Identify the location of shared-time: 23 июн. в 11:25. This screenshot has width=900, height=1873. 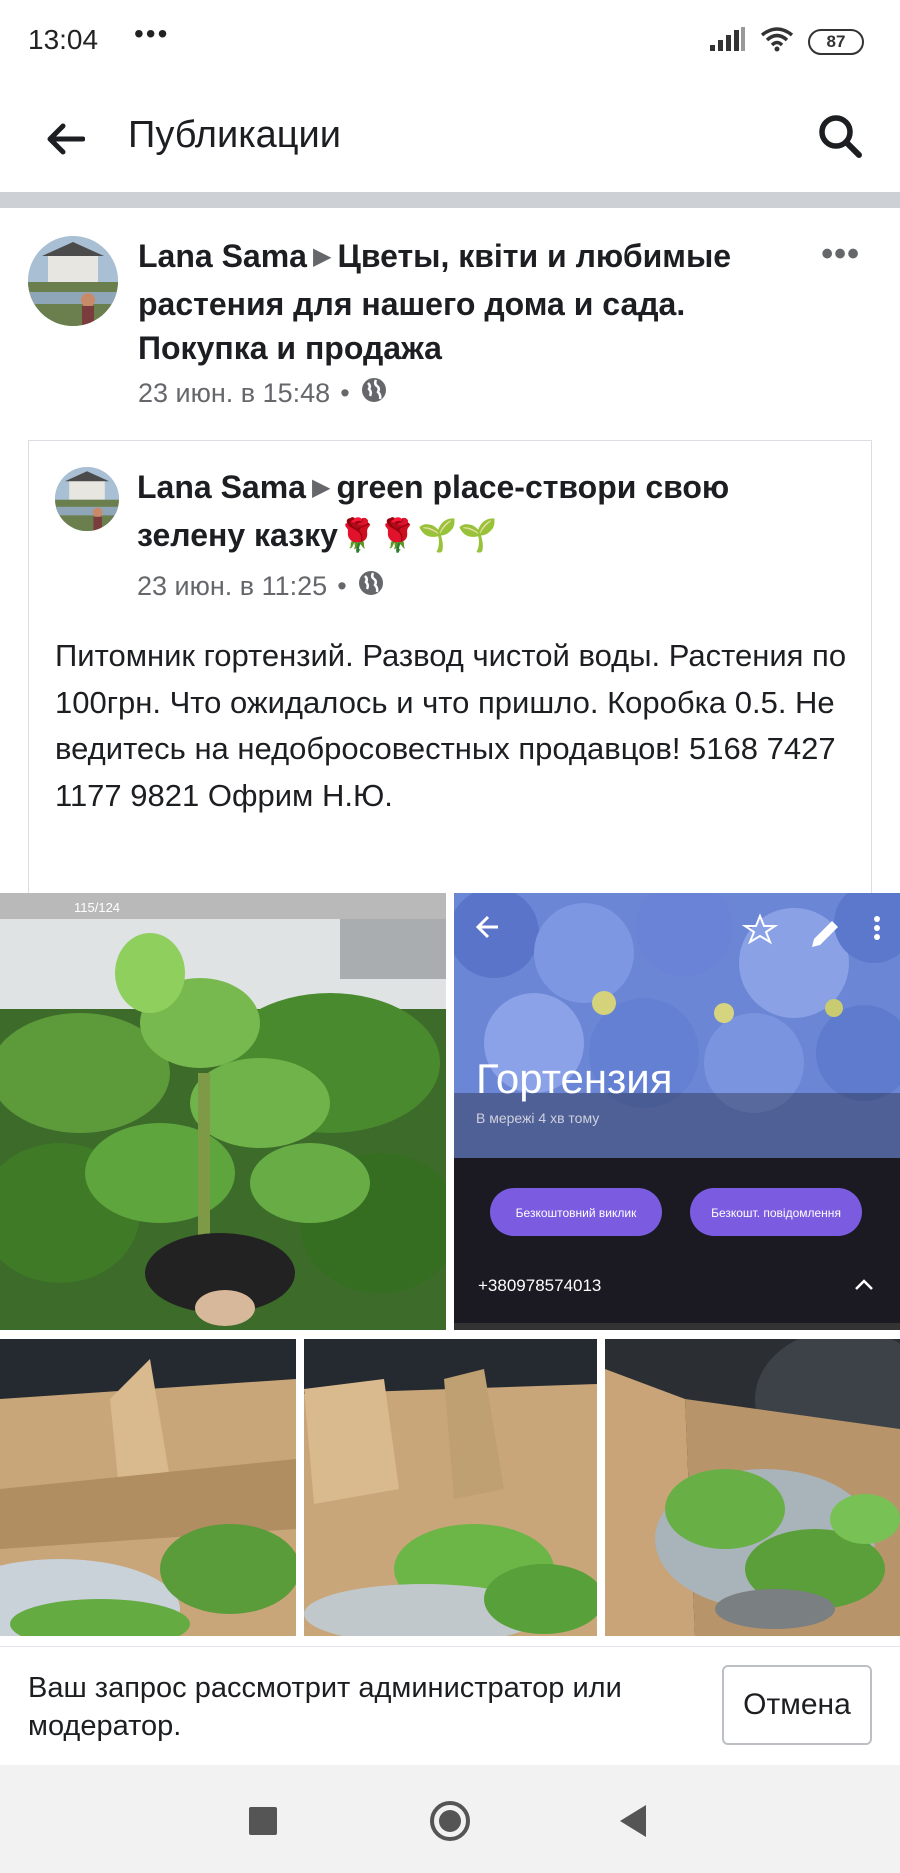
(232, 586).